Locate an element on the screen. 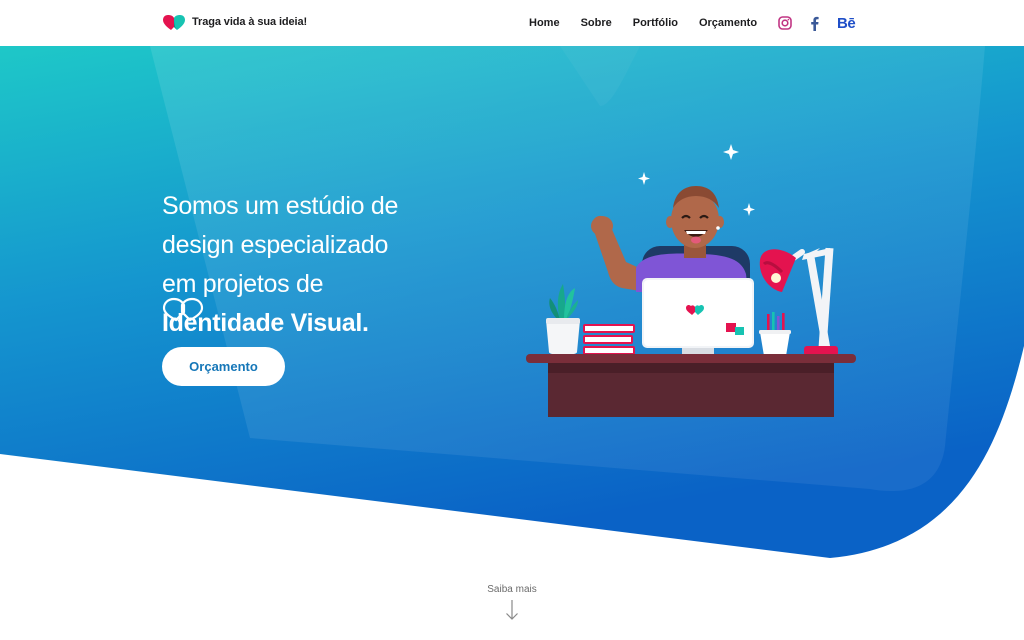  orcamento-cta-button: Orçamento is located at coordinates (223, 366).